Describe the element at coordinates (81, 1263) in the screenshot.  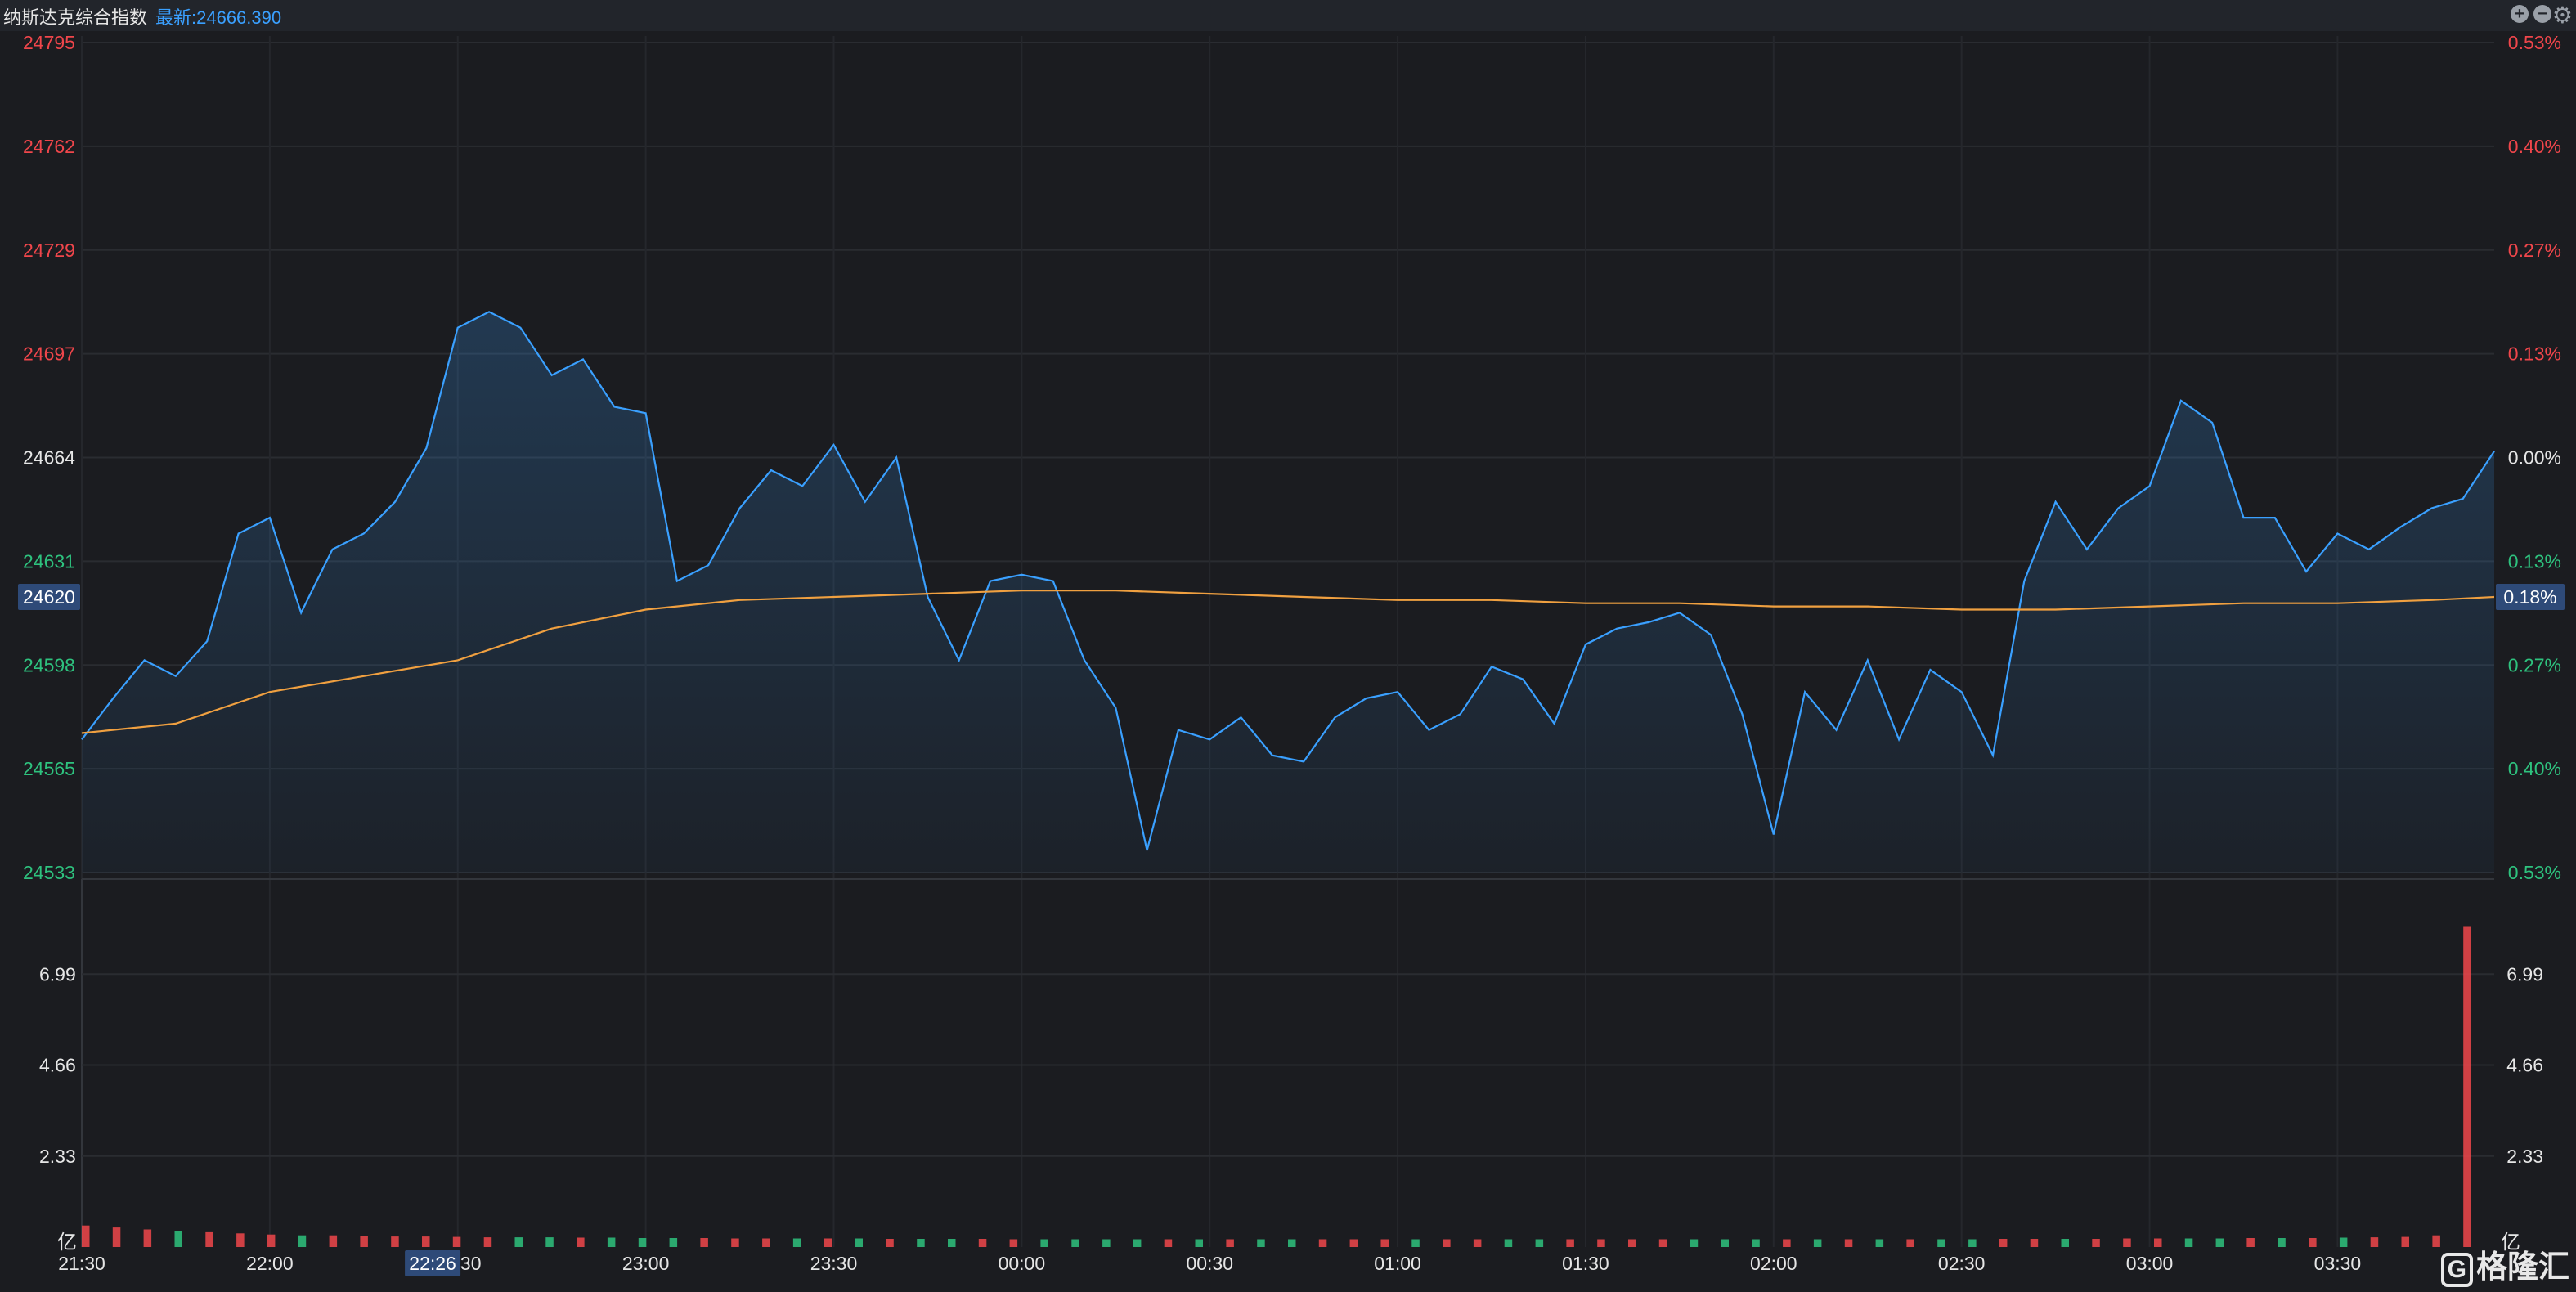
I see `x-tick: 21:30` at that location.